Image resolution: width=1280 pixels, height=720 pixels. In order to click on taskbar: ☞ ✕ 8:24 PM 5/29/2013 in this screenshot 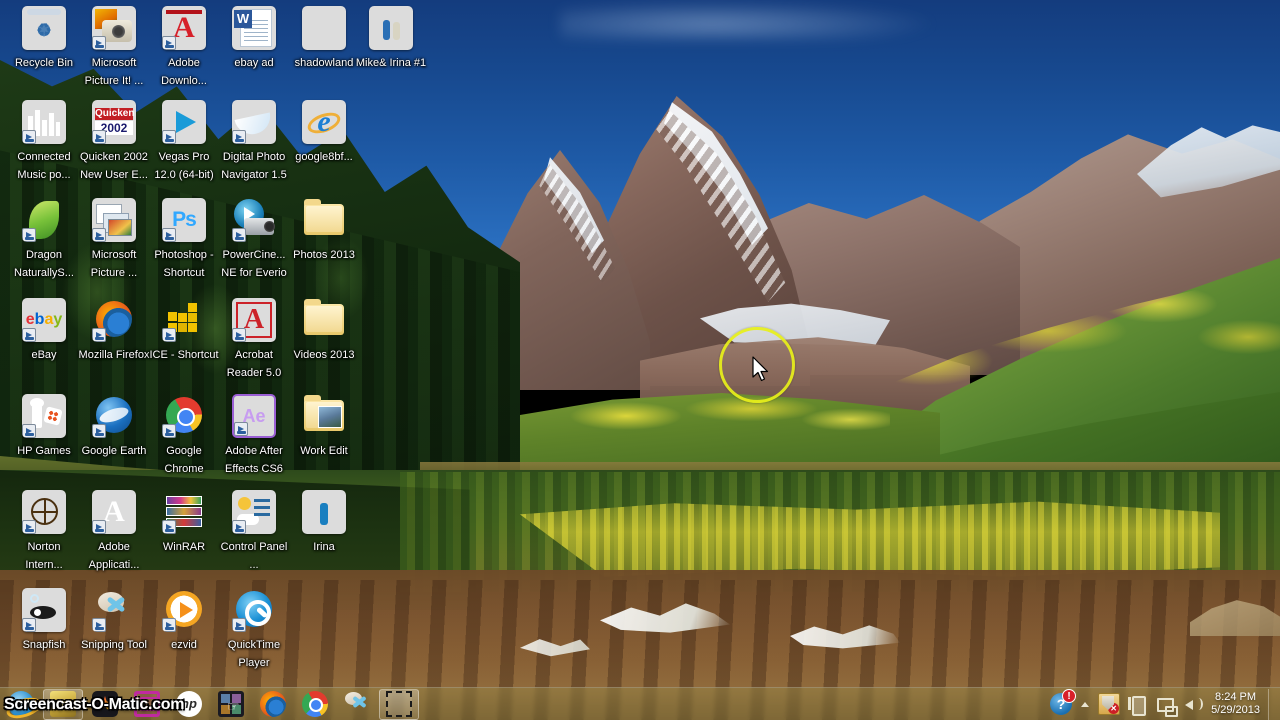, I will do `click(640, 703)`.